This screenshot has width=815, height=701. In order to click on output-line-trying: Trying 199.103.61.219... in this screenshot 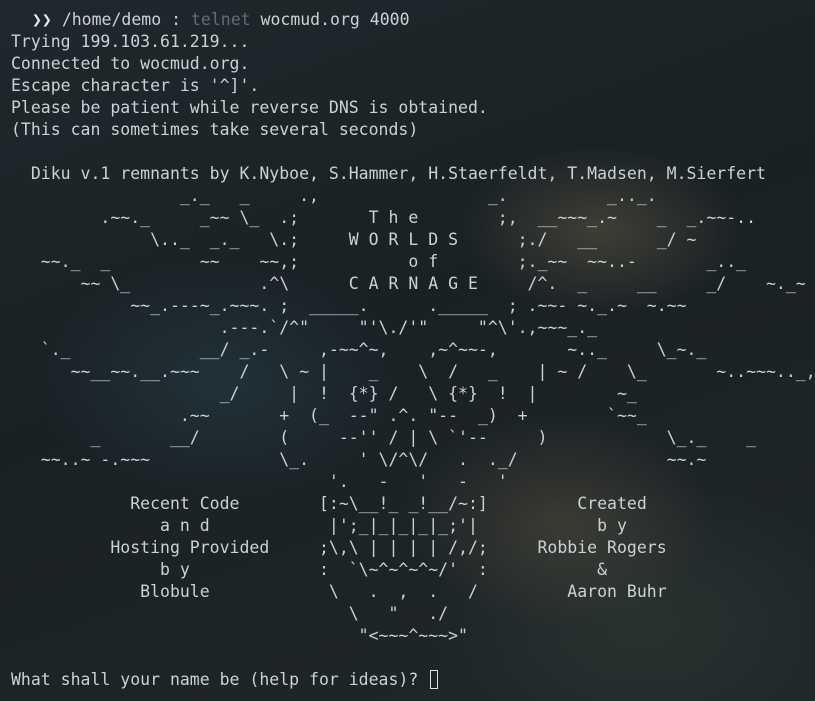, I will do `click(130, 41)`.